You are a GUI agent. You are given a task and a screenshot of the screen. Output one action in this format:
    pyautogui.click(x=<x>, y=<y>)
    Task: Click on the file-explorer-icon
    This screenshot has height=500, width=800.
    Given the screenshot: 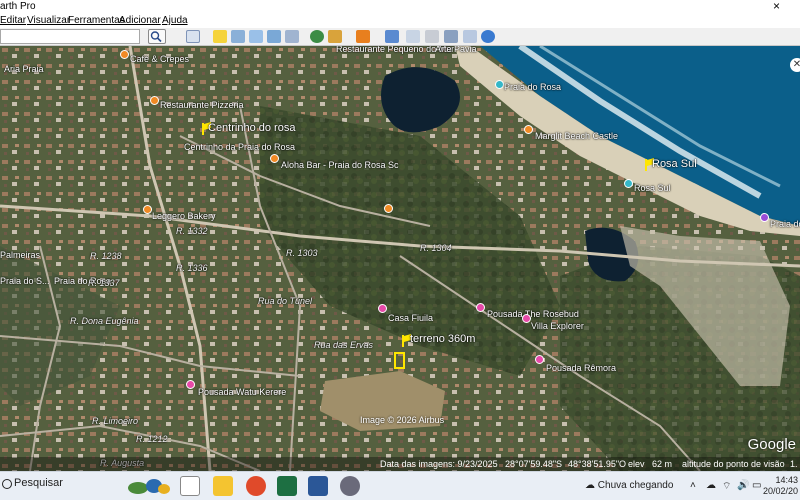 What is the action you would take?
    pyautogui.click(x=223, y=486)
    